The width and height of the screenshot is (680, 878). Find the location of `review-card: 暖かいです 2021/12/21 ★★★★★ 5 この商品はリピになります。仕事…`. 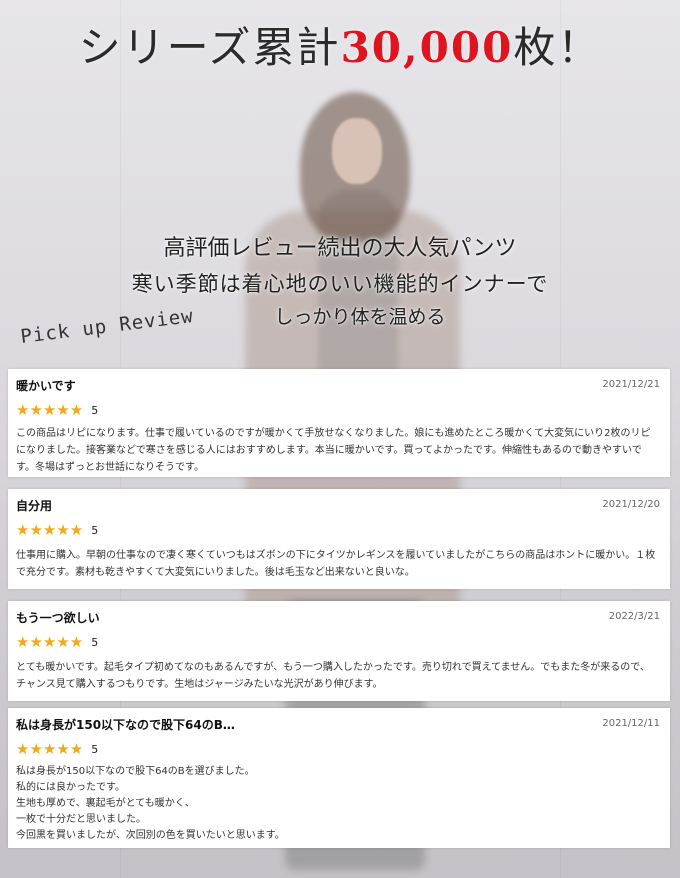

review-card: 暖かいです 2021/12/21 ★★★★★ 5 この商品はリピになります。仕事… is located at coordinates (339, 423).